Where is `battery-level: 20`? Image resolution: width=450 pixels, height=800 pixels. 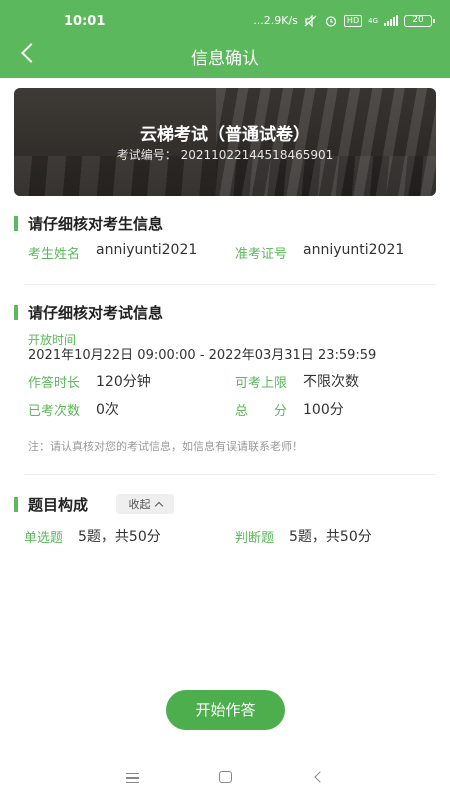 battery-level: 20 is located at coordinates (418, 19).